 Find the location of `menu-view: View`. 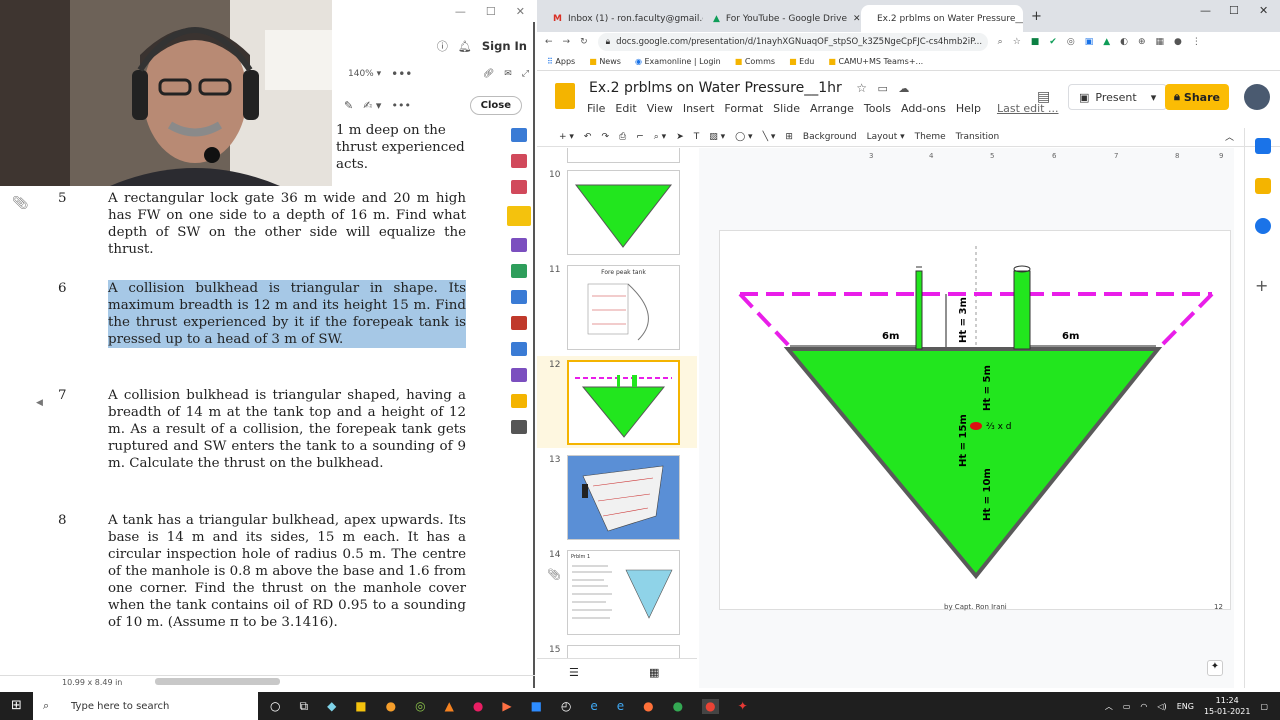

menu-view: View is located at coordinates (660, 108).